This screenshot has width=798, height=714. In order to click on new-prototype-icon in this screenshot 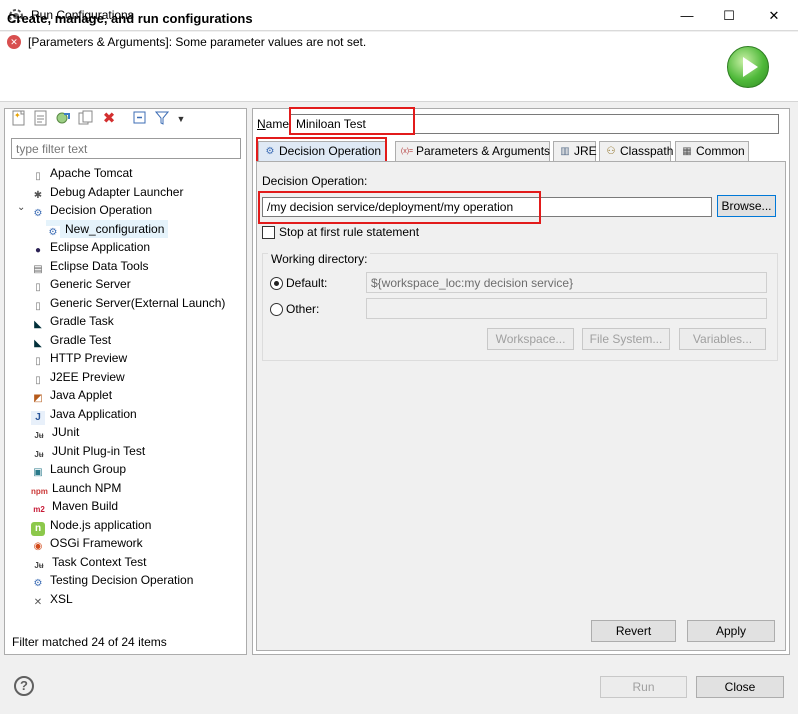, I will do `click(41, 119)`.